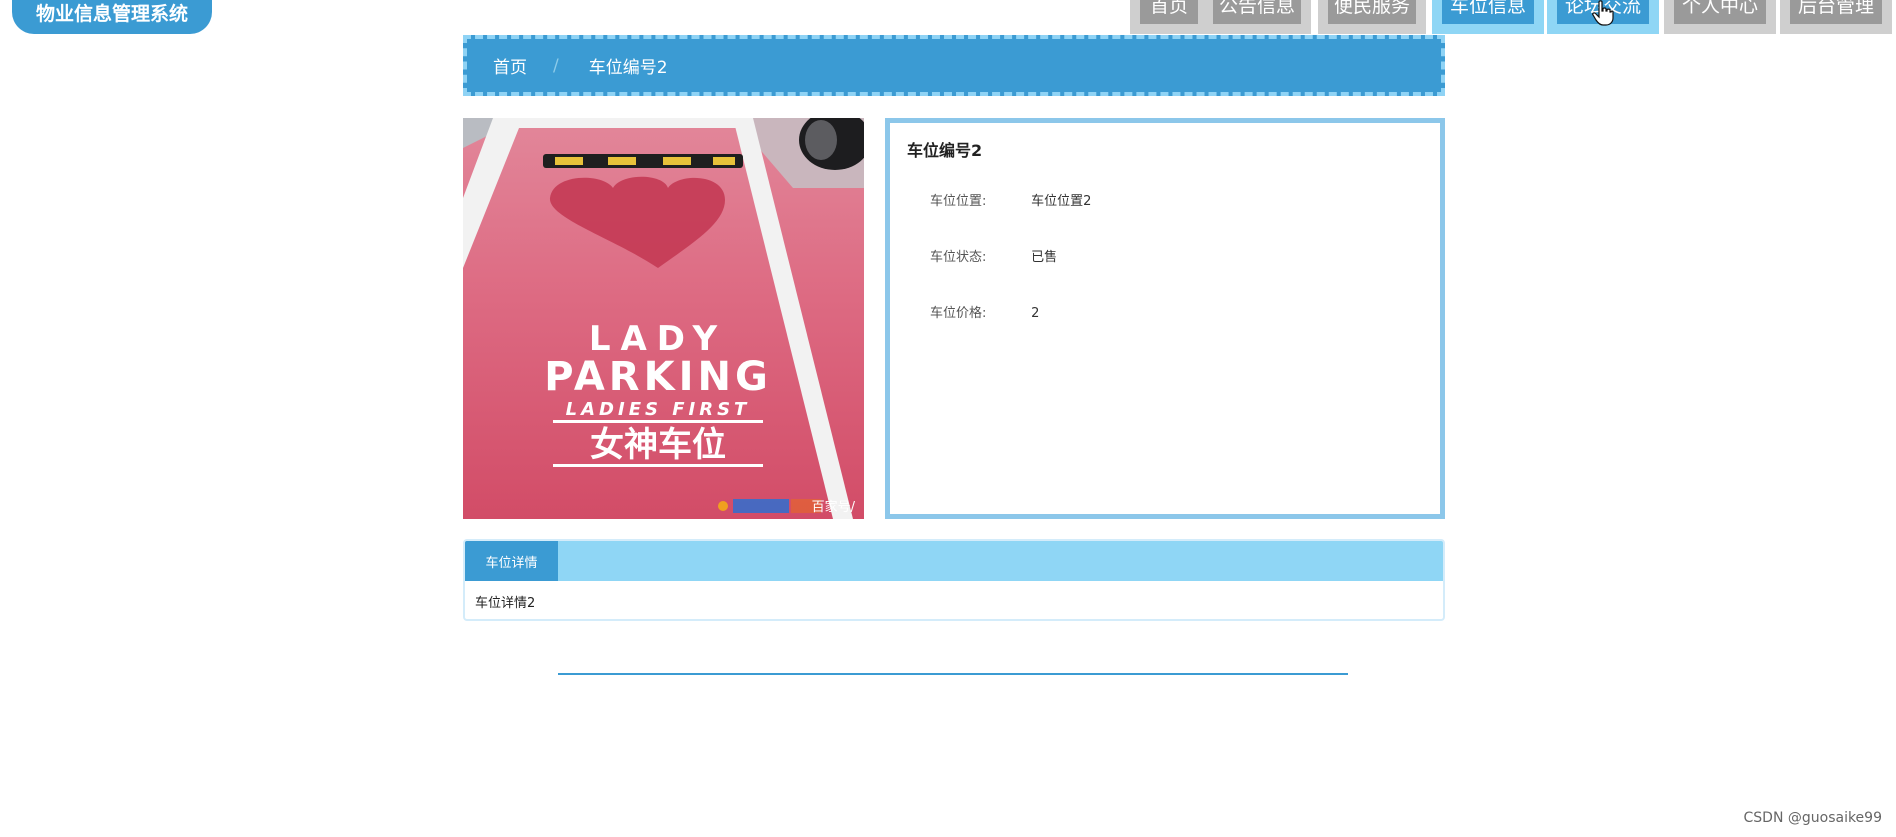 This screenshot has width=1896, height=837. Describe the element at coordinates (510, 65) in the screenshot. I see `breadcrumb-home-link: 首页` at that location.